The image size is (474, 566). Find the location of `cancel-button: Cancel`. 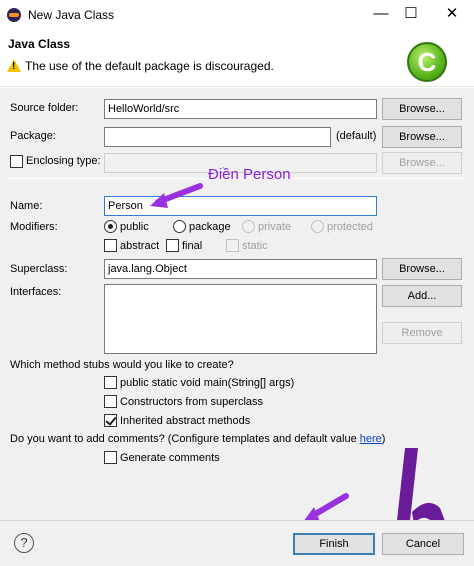

cancel-button: Cancel is located at coordinates (423, 544).